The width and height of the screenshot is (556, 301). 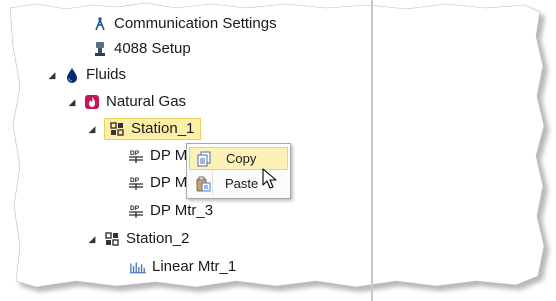 What do you see at coordinates (138, 267) in the screenshot?
I see `linear-meter-icon` at bounding box center [138, 267].